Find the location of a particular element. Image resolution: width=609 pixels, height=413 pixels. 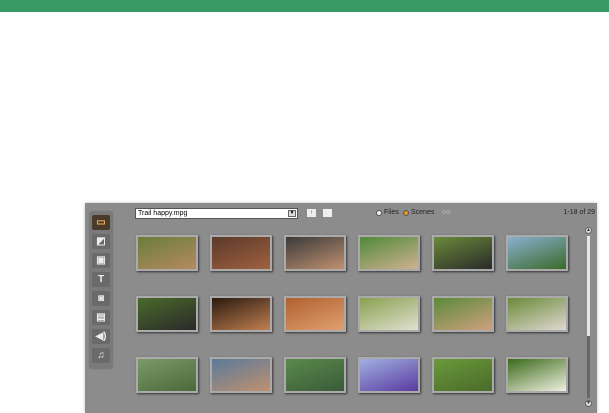

files-radio: Files is located at coordinates (387, 212).